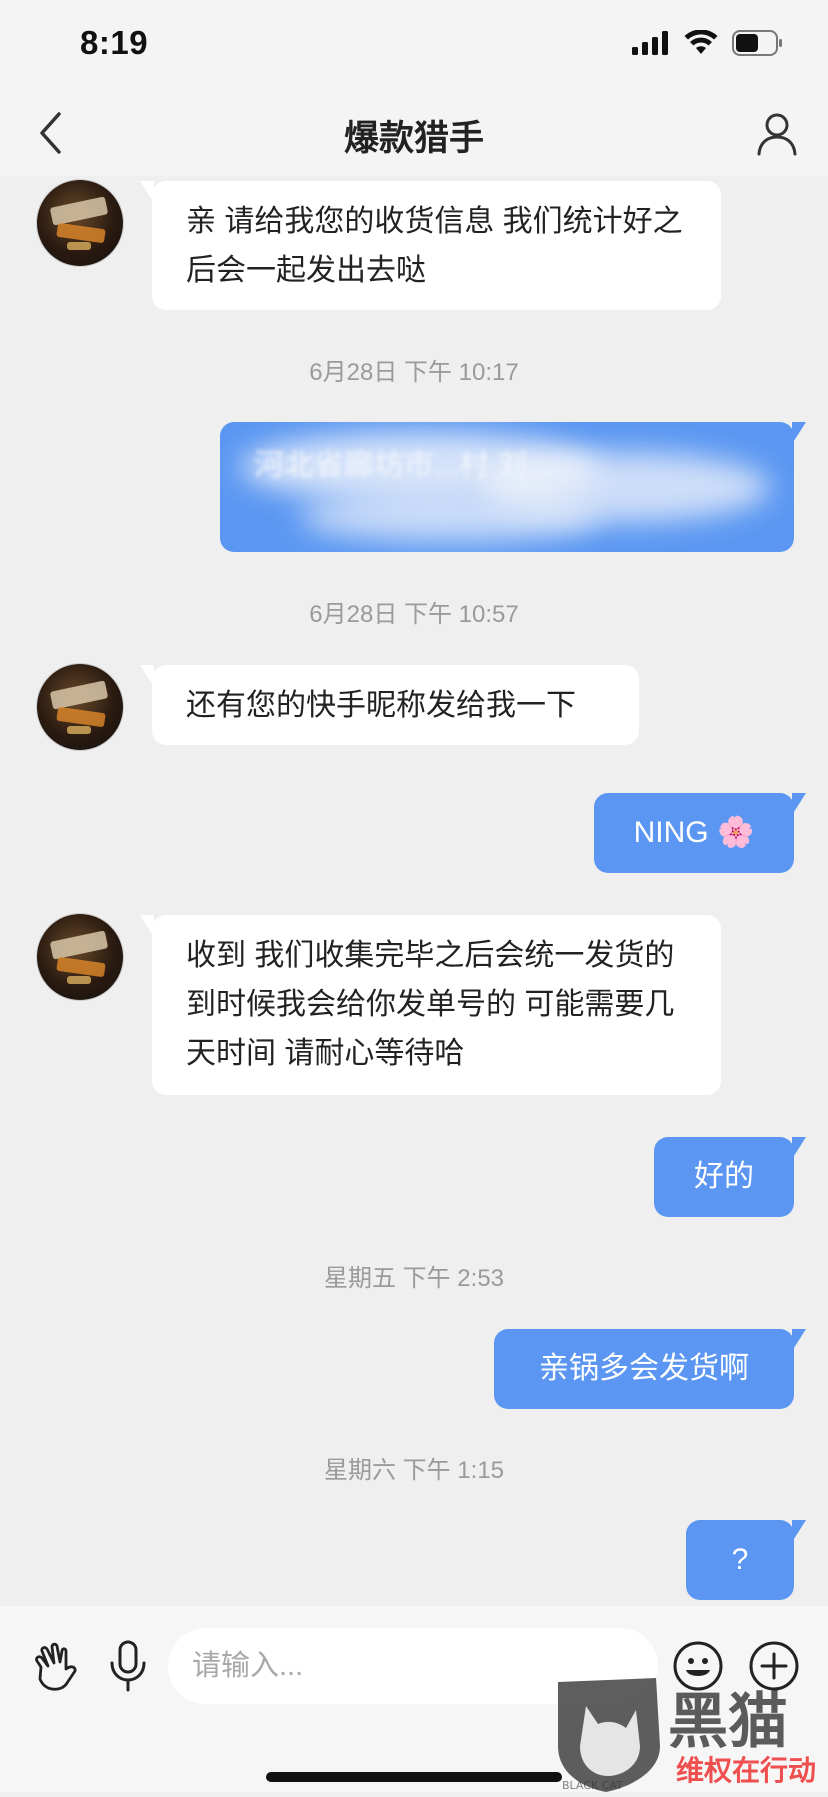  I want to click on profile-icon, so click(777, 134).